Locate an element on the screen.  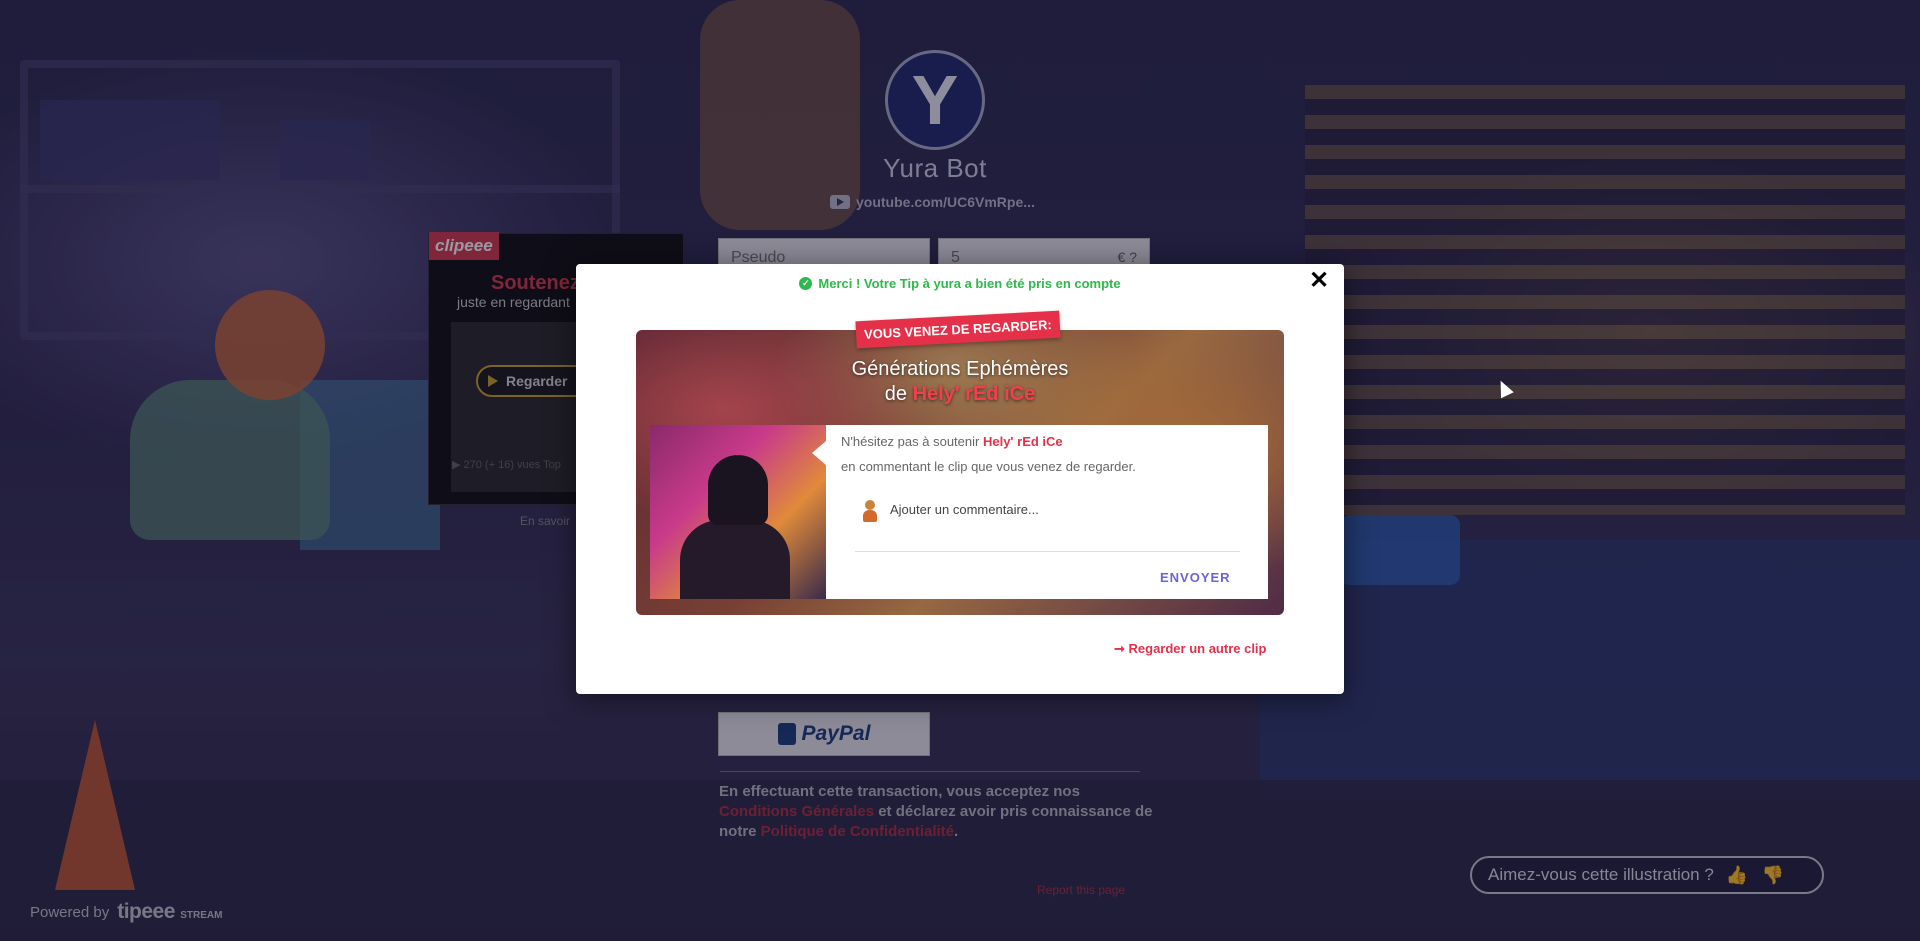
thumbnail-figure-head is located at coordinates (738, 490).